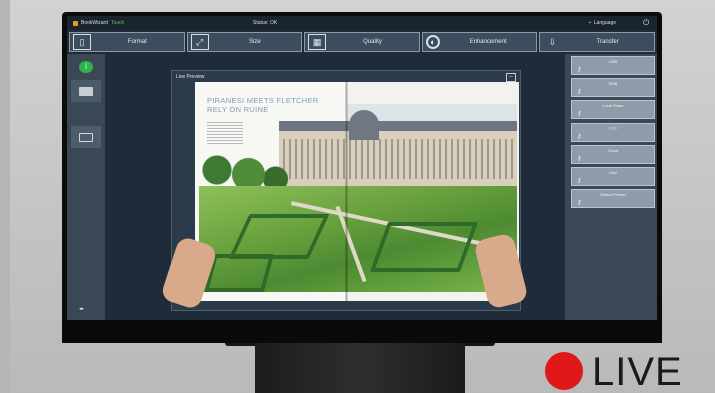 The height and width of the screenshot is (393, 715). I want to click on scan-button: i, so click(86, 67).